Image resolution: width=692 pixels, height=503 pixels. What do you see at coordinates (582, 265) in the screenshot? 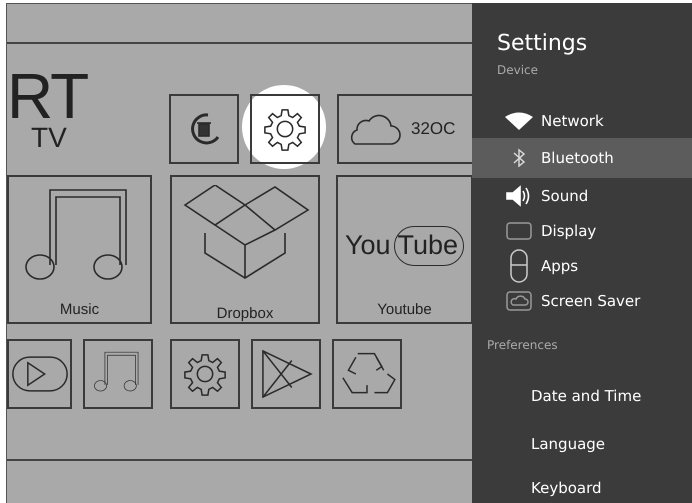
I see `settings-menu-item: Apps` at bounding box center [582, 265].